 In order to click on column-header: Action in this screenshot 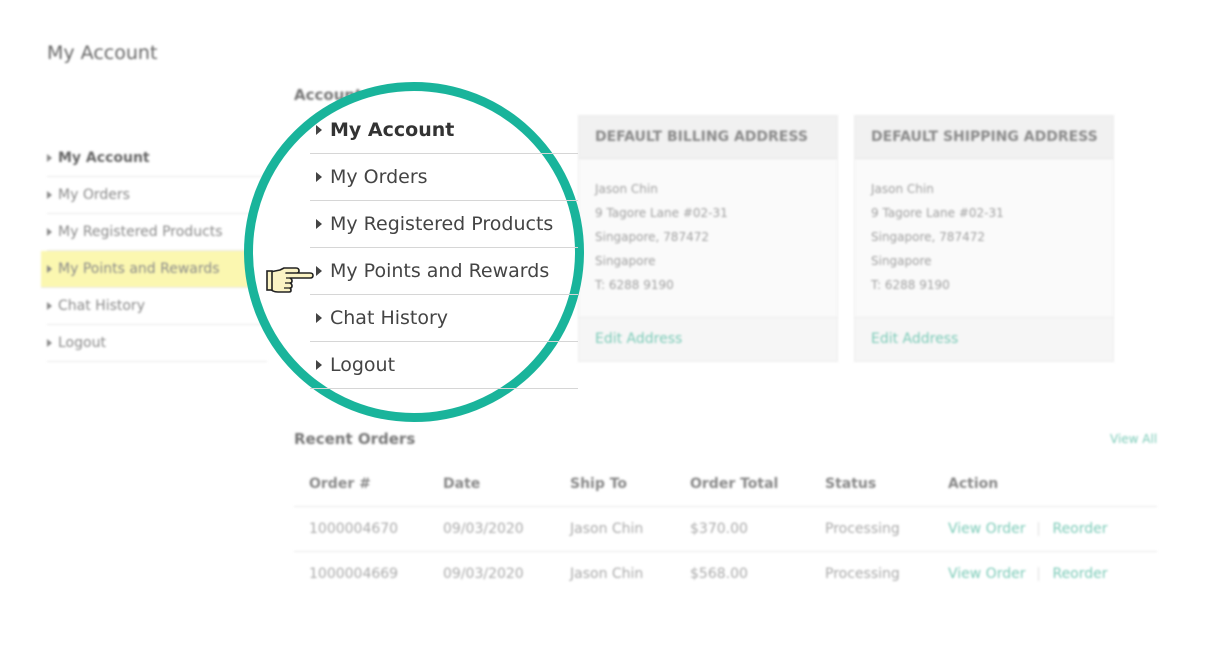, I will do `click(973, 484)`.